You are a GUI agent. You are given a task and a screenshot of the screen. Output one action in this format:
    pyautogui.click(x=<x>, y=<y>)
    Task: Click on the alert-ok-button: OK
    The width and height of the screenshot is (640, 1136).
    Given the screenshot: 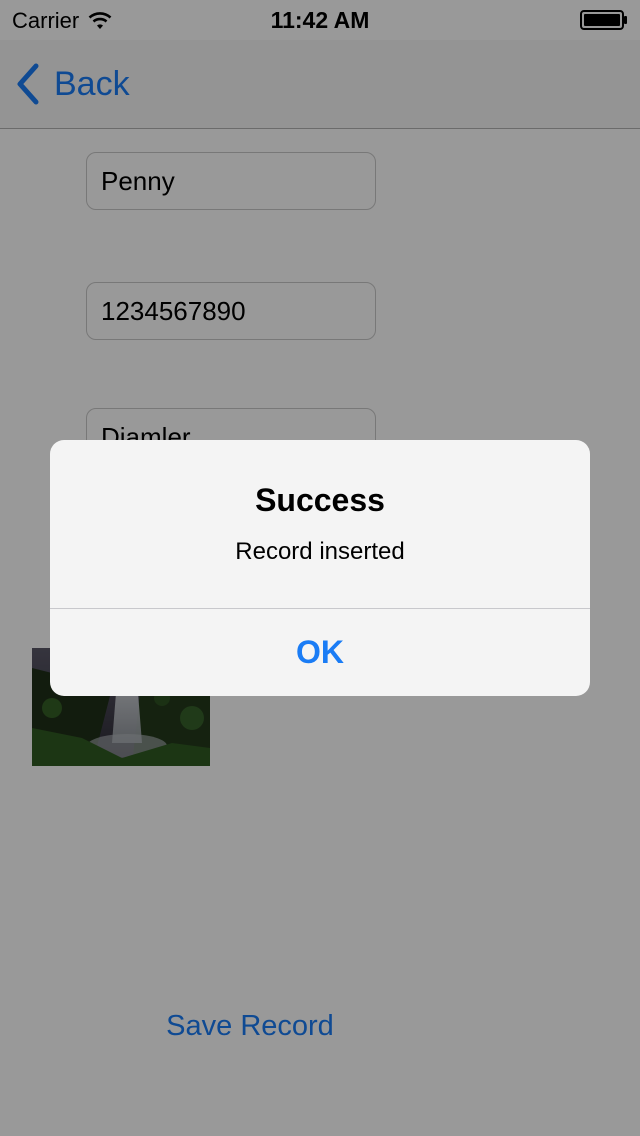 What is the action you would take?
    pyautogui.click(x=320, y=652)
    